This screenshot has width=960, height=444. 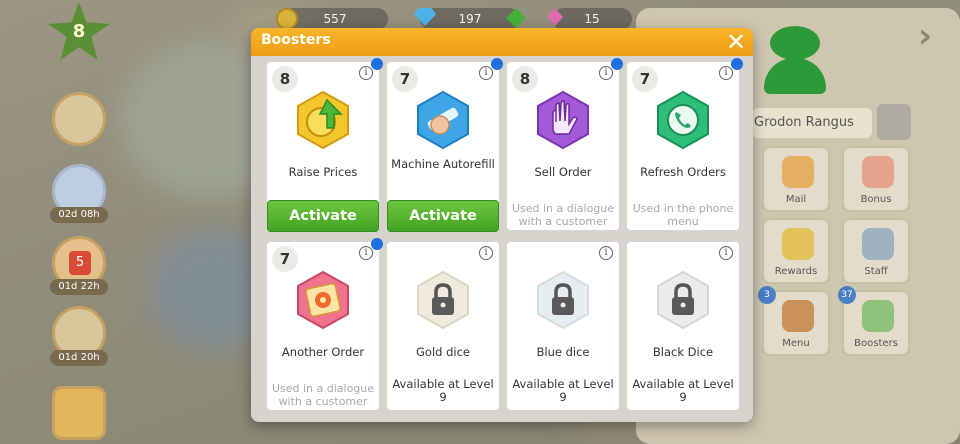 What do you see at coordinates (79, 119) in the screenshot?
I see `shop-button` at bounding box center [79, 119].